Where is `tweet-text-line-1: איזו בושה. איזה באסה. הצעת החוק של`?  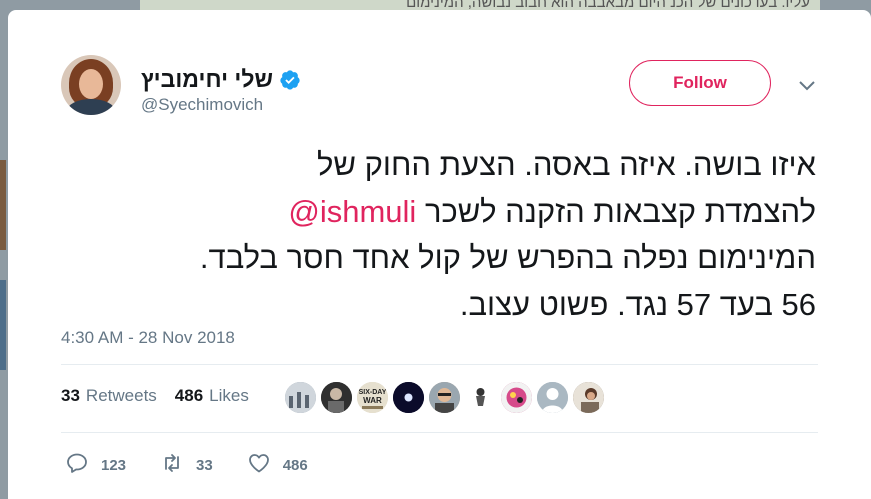
tweet-text-line-1: איזו בושה. איזה באסה. הצעת החוק של is located at coordinates (566, 164).